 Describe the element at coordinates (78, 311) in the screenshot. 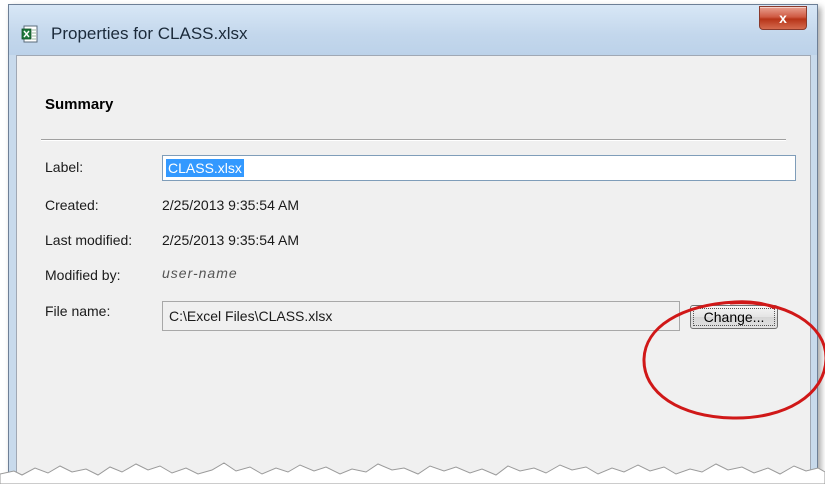

I see `file-name-caption: File name:` at that location.